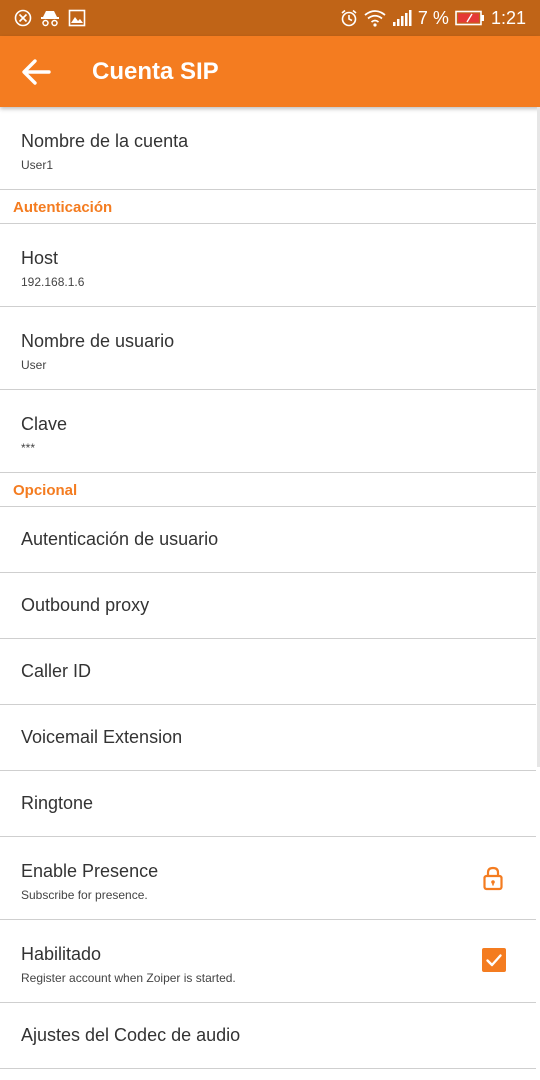 This screenshot has height=1080, width=540. What do you see at coordinates (105, 141) in the screenshot?
I see `account-name-label: Nombre de la cuenta` at bounding box center [105, 141].